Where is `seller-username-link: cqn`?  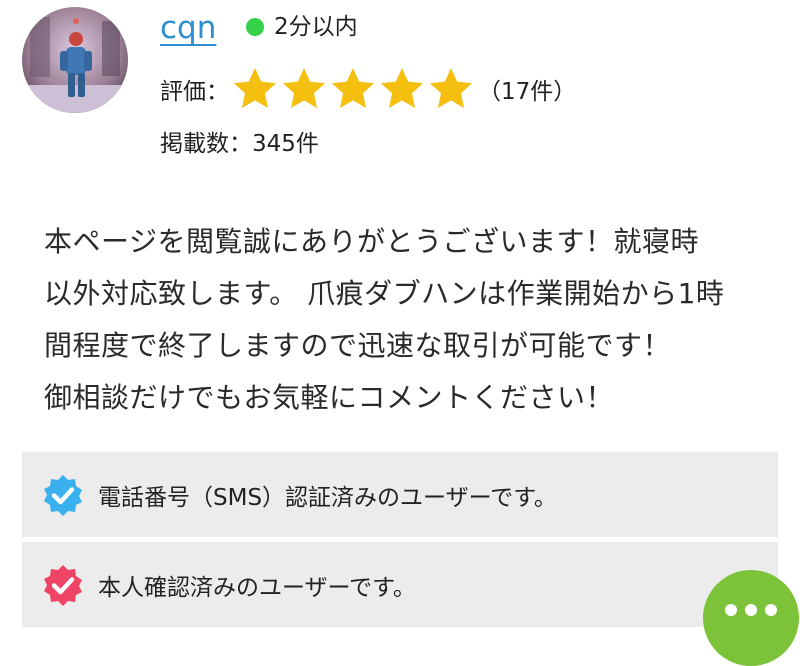
seller-username-link: cqn is located at coordinates (188, 28).